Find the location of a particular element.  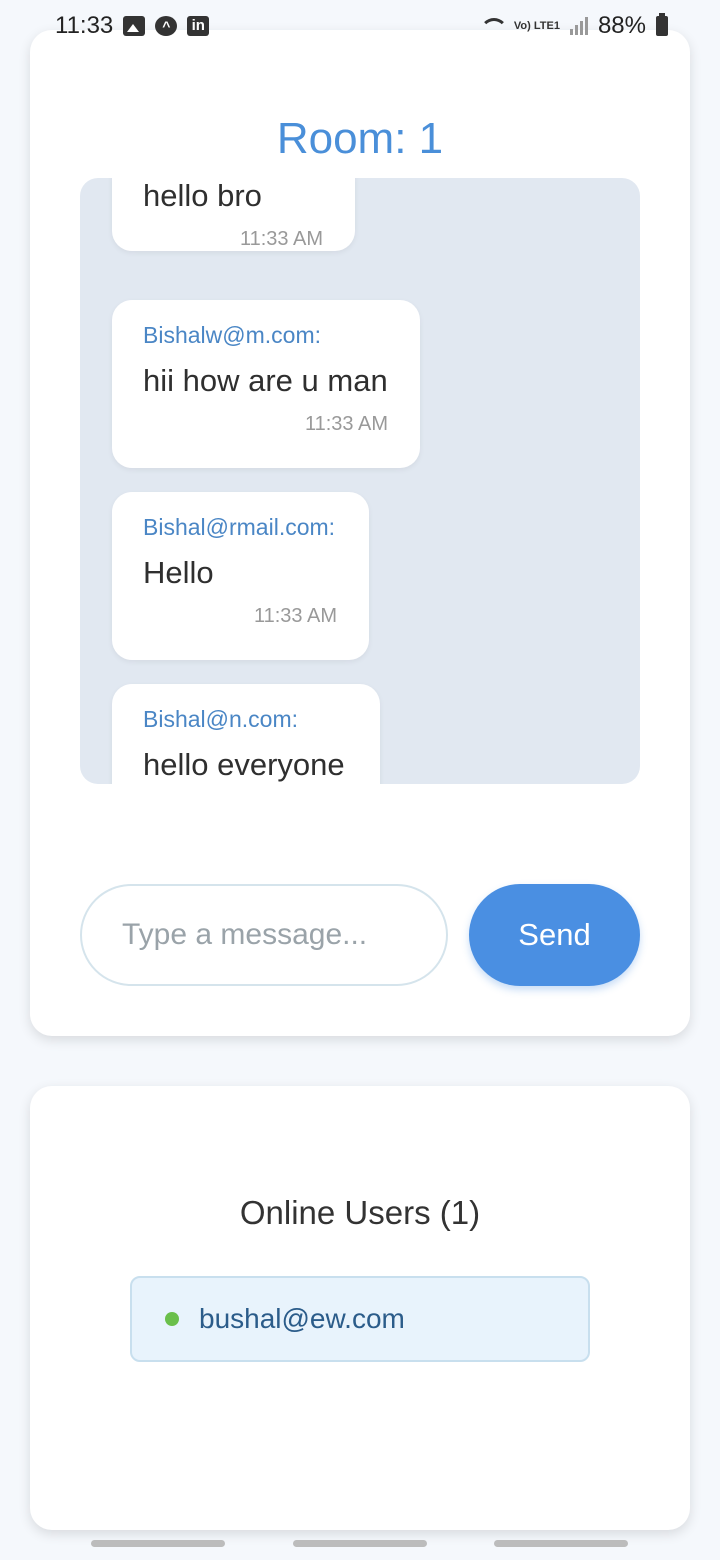

status-bar: 11:33 ^ in Vo) LTE1 88% is located at coordinates (360, 26).